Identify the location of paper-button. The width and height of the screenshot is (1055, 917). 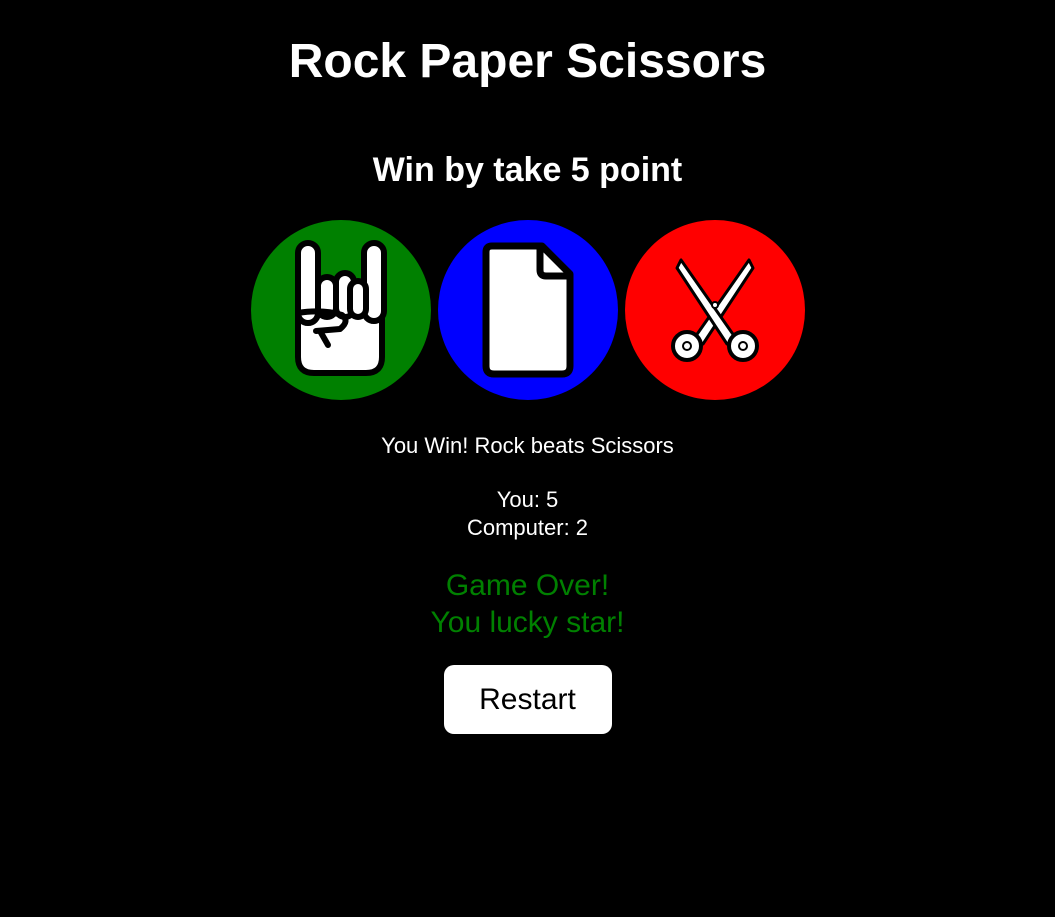
(527, 310).